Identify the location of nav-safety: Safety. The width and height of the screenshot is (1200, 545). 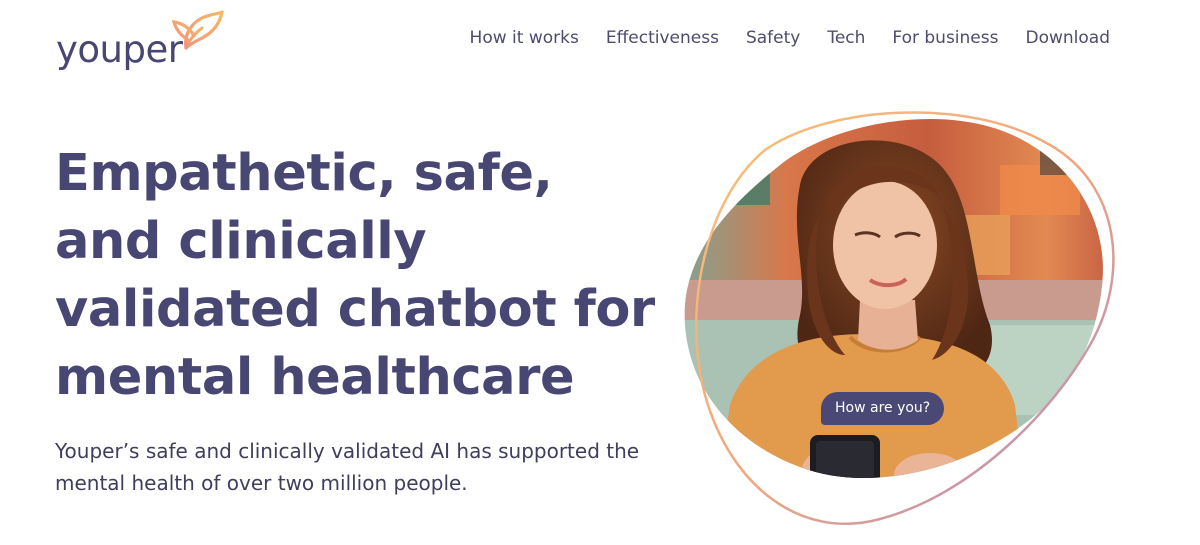
(773, 38).